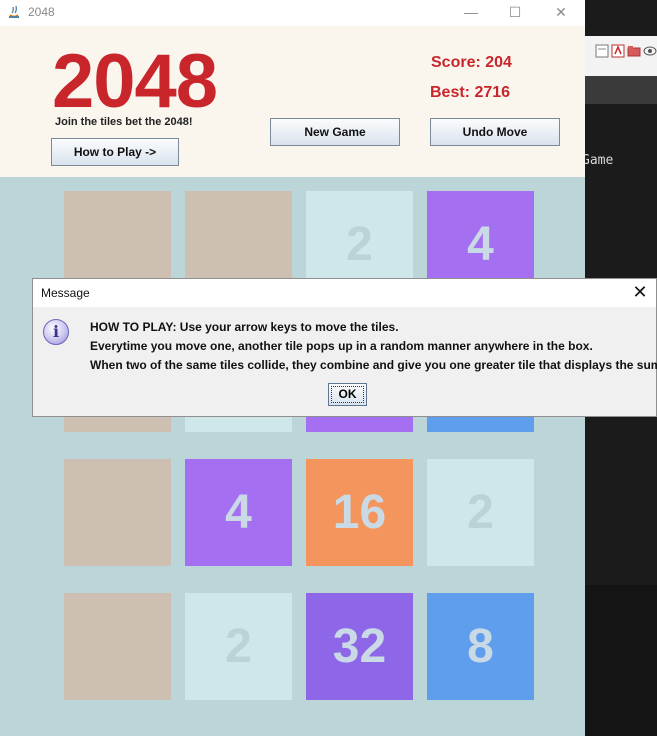 This screenshot has height=736, width=657. Describe the element at coordinates (335, 132) in the screenshot. I see `new-game-button: New Game` at that location.